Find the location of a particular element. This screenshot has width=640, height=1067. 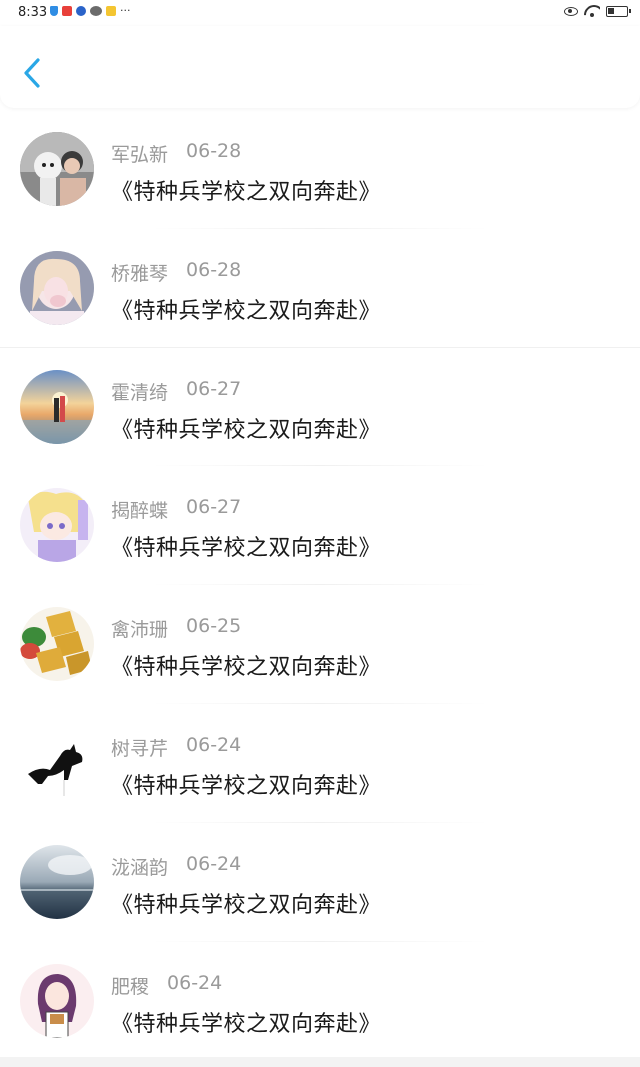

bottom-edge is located at coordinates (320, 1062).